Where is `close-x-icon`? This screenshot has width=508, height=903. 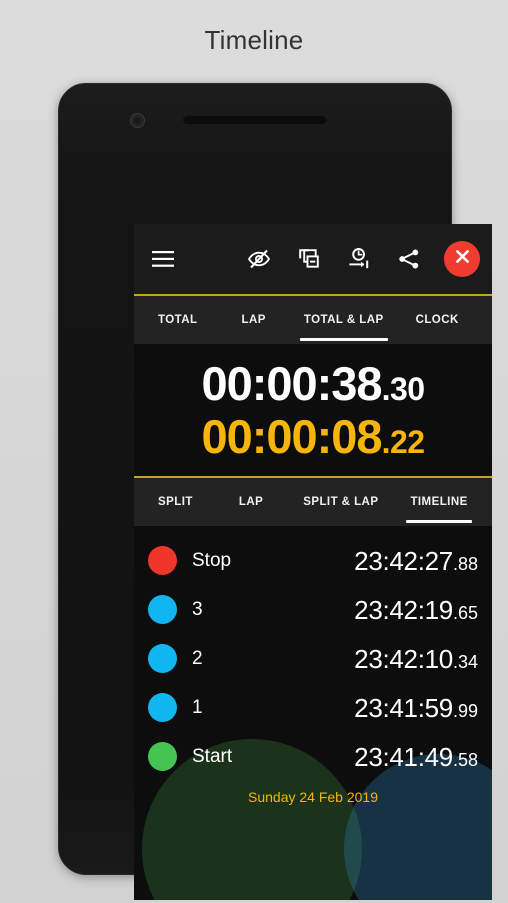
close-x-icon is located at coordinates (462, 259).